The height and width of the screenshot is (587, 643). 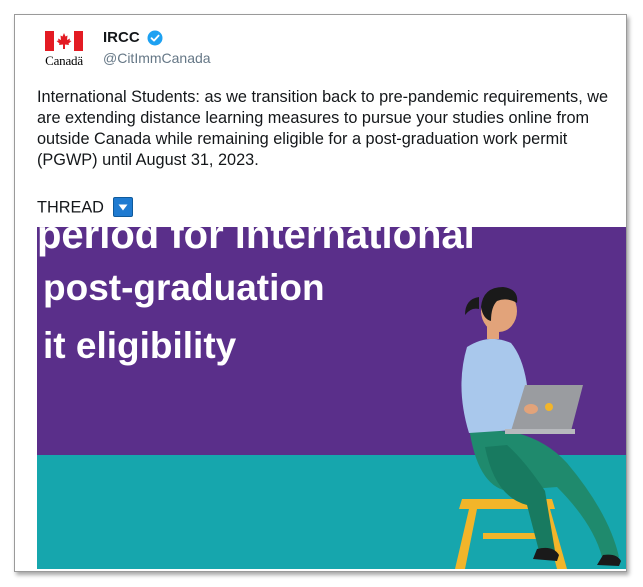 What do you see at coordinates (64, 60) in the screenshot?
I see `canada-wordmark: Canadä` at bounding box center [64, 60].